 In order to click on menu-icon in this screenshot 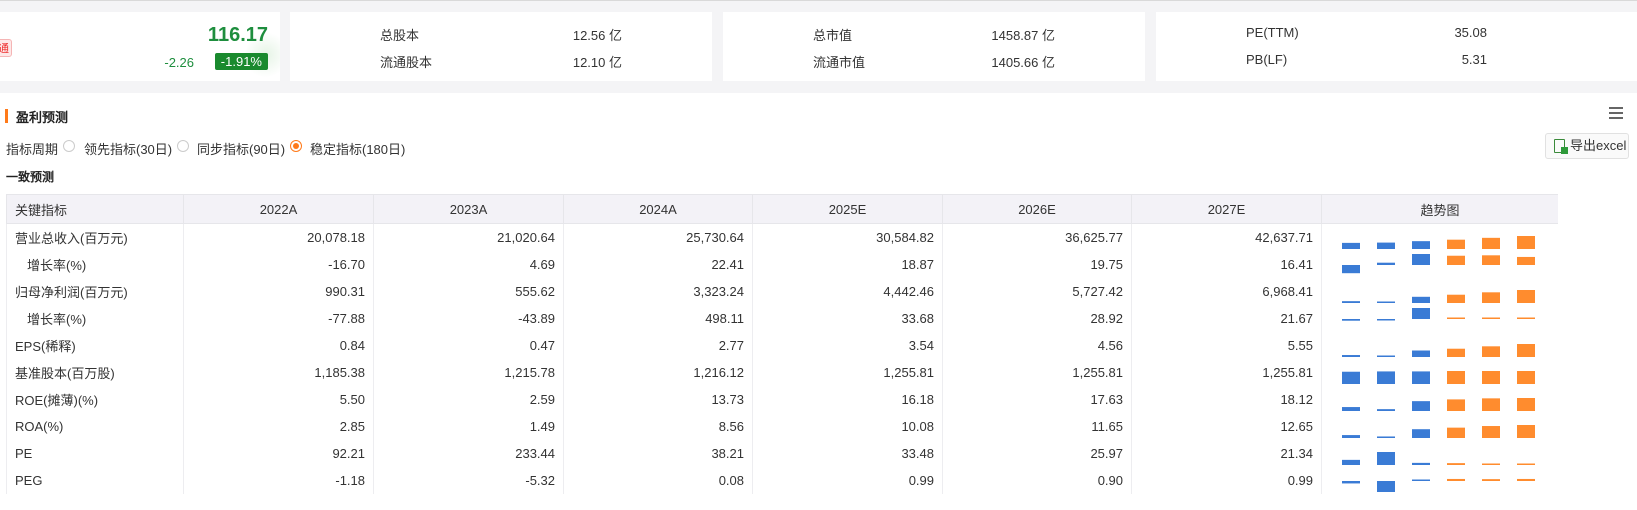, I will do `click(1616, 113)`.